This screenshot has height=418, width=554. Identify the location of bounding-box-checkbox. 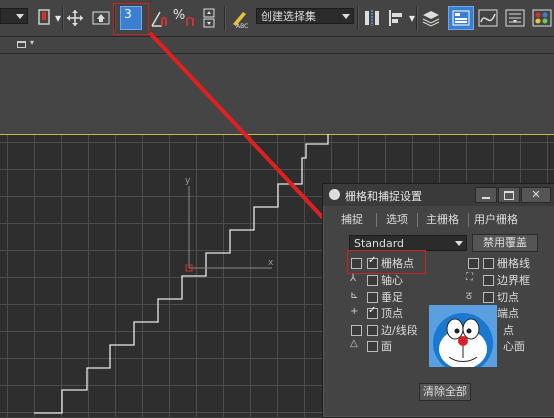
(488, 280).